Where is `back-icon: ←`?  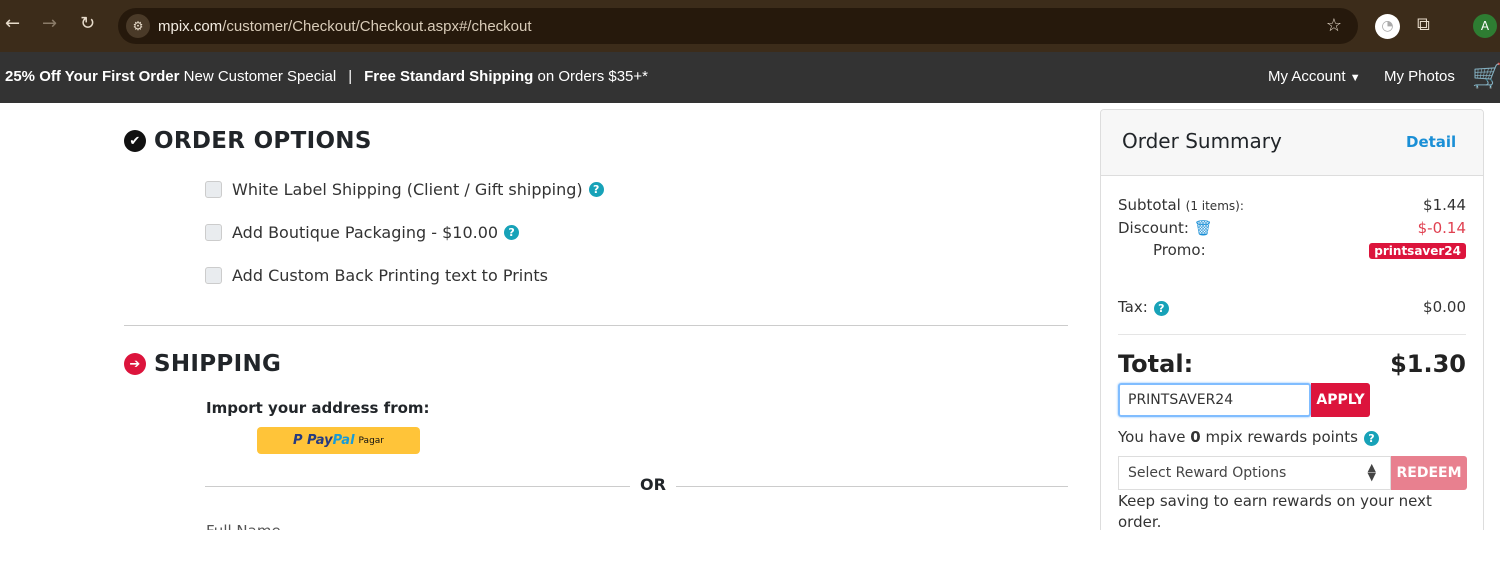 back-icon: ← is located at coordinates (12, 23).